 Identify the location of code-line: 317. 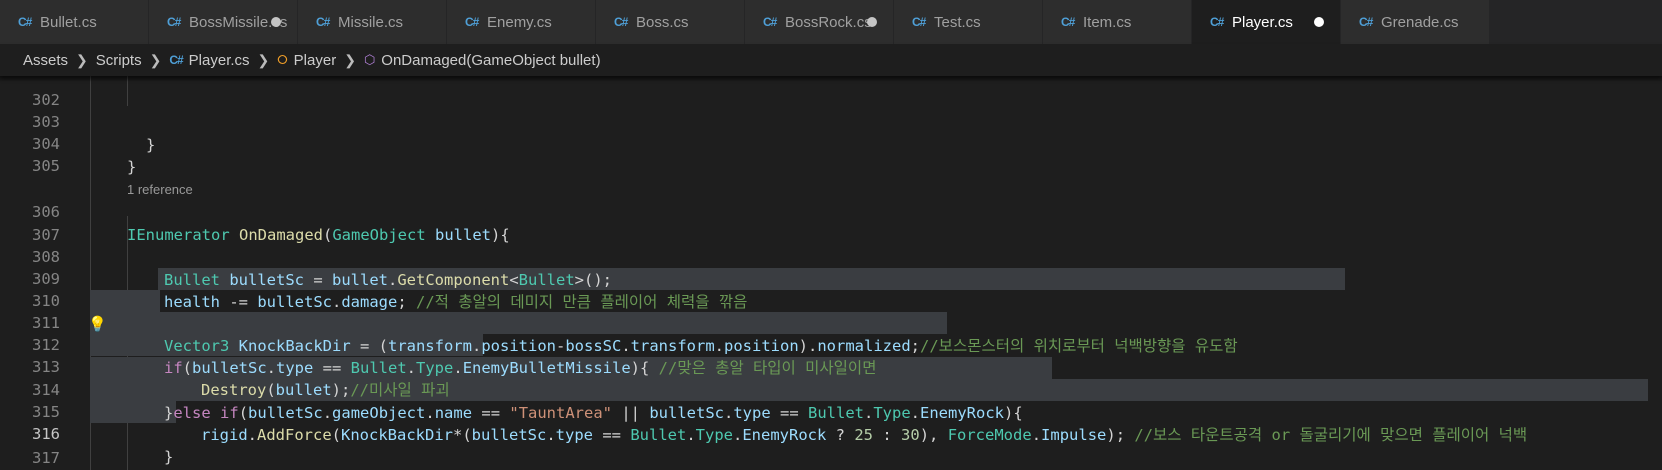
(831, 446).